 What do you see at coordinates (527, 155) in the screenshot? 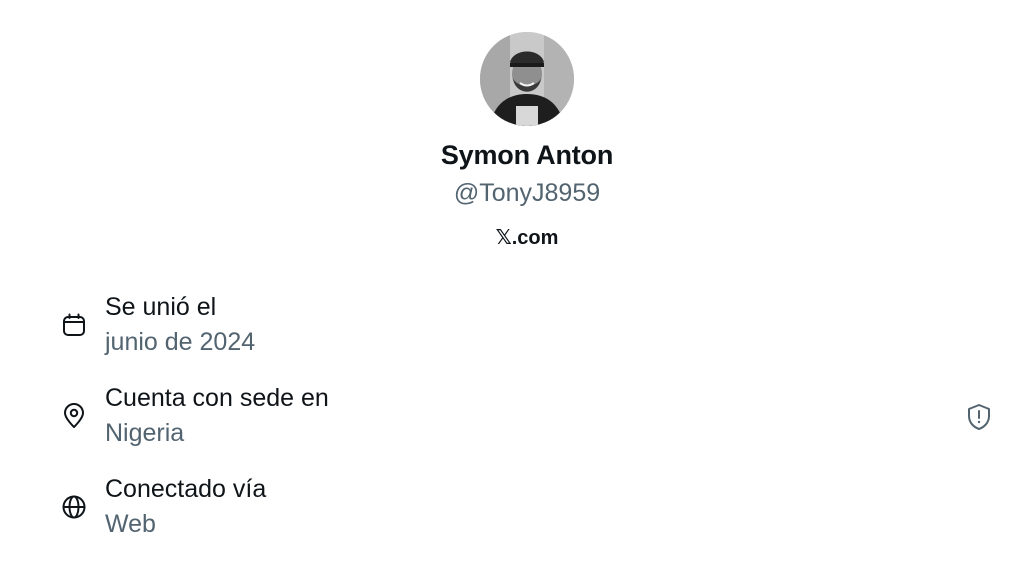
I see `display-name: Symon Anton` at bounding box center [527, 155].